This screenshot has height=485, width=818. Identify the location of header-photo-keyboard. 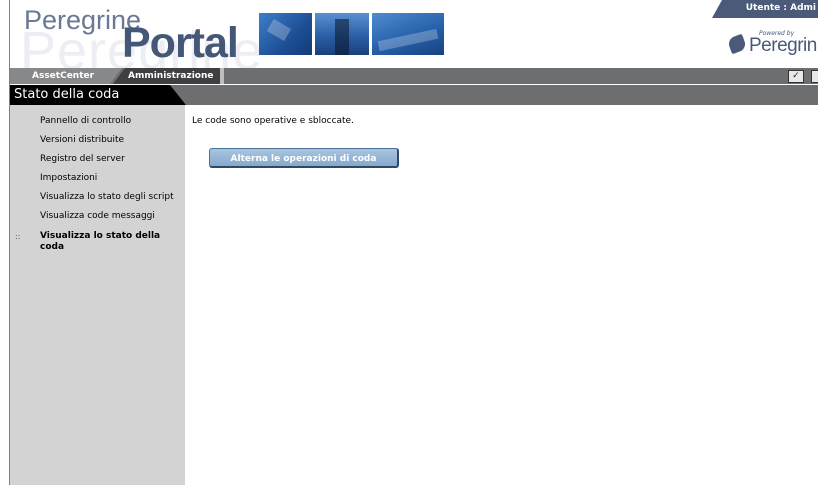
(408, 34).